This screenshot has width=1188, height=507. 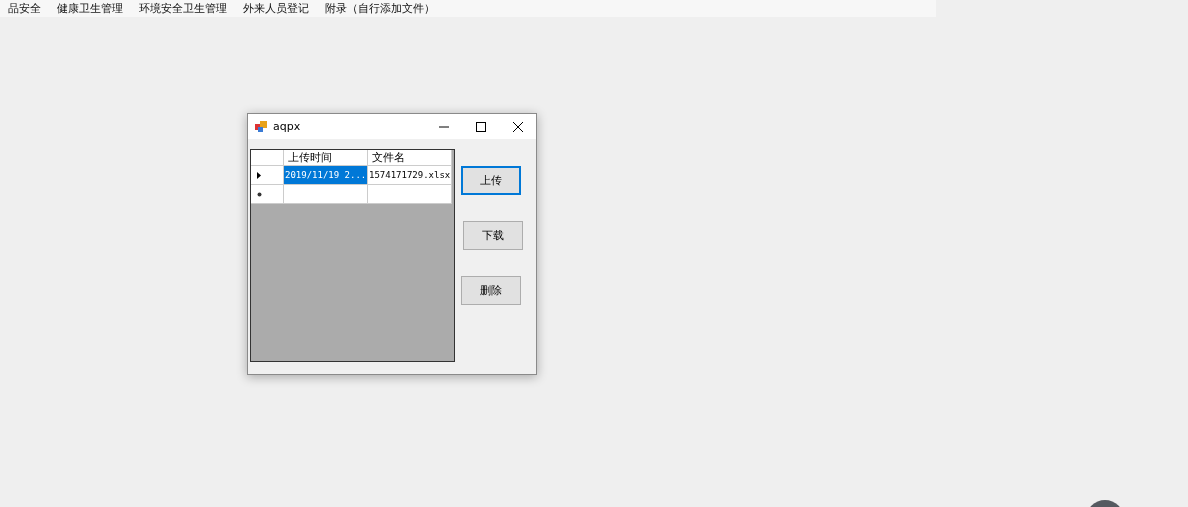 What do you see at coordinates (410, 158) in the screenshot?
I see `column-header: 文件名` at bounding box center [410, 158].